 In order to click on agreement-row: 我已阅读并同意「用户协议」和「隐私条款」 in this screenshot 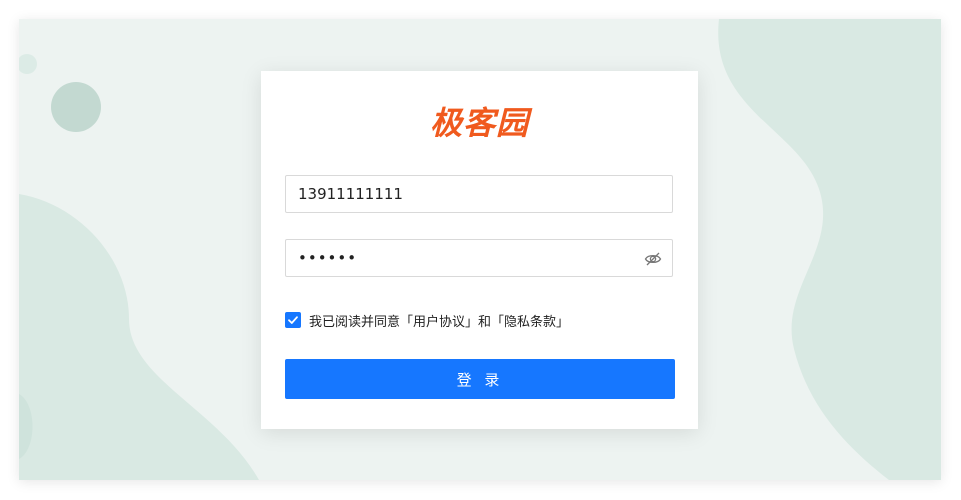, I will do `click(427, 320)`.